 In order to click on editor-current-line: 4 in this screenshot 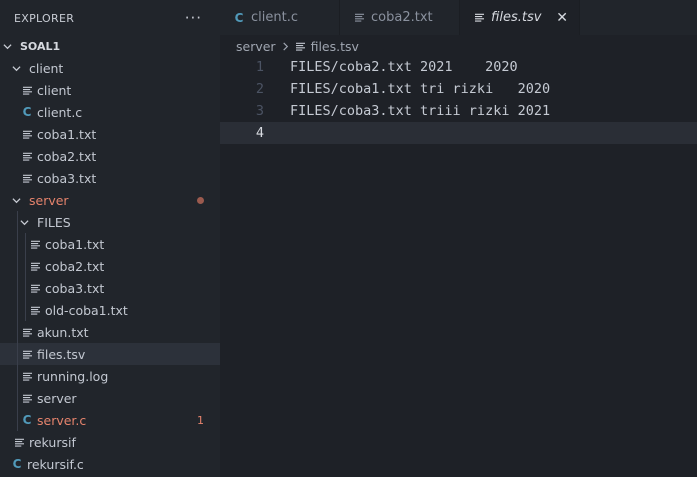, I will do `click(458, 133)`.